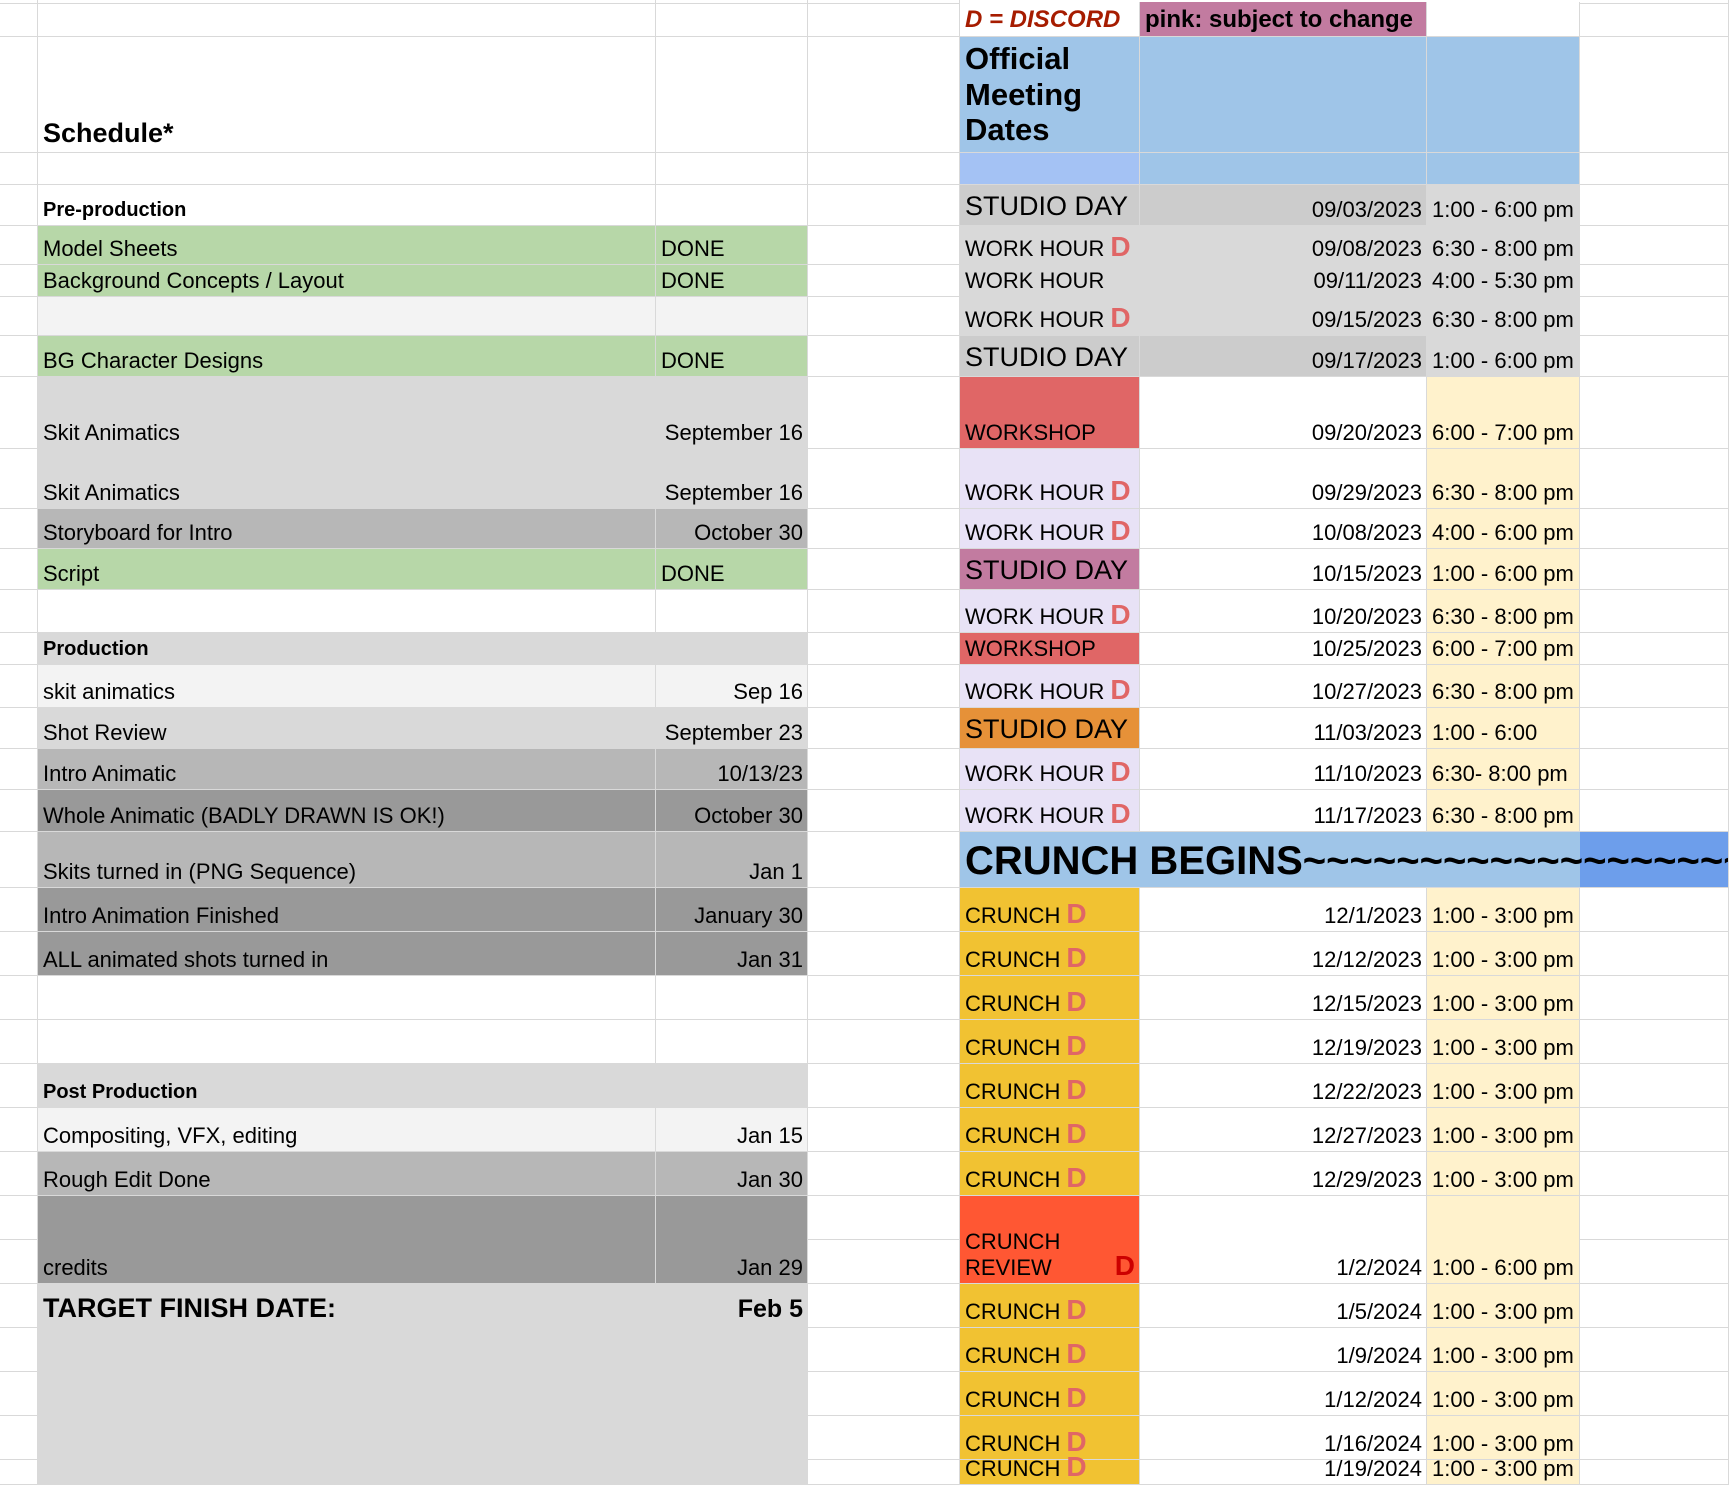 The image size is (1729, 1485). What do you see at coordinates (1283, 1470) in the screenshot?
I see `meeting-date: 1/19/2024` at bounding box center [1283, 1470].